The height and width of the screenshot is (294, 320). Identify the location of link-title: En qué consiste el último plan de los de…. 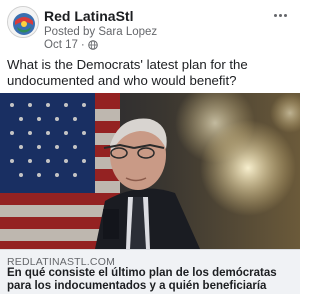
(152, 280).